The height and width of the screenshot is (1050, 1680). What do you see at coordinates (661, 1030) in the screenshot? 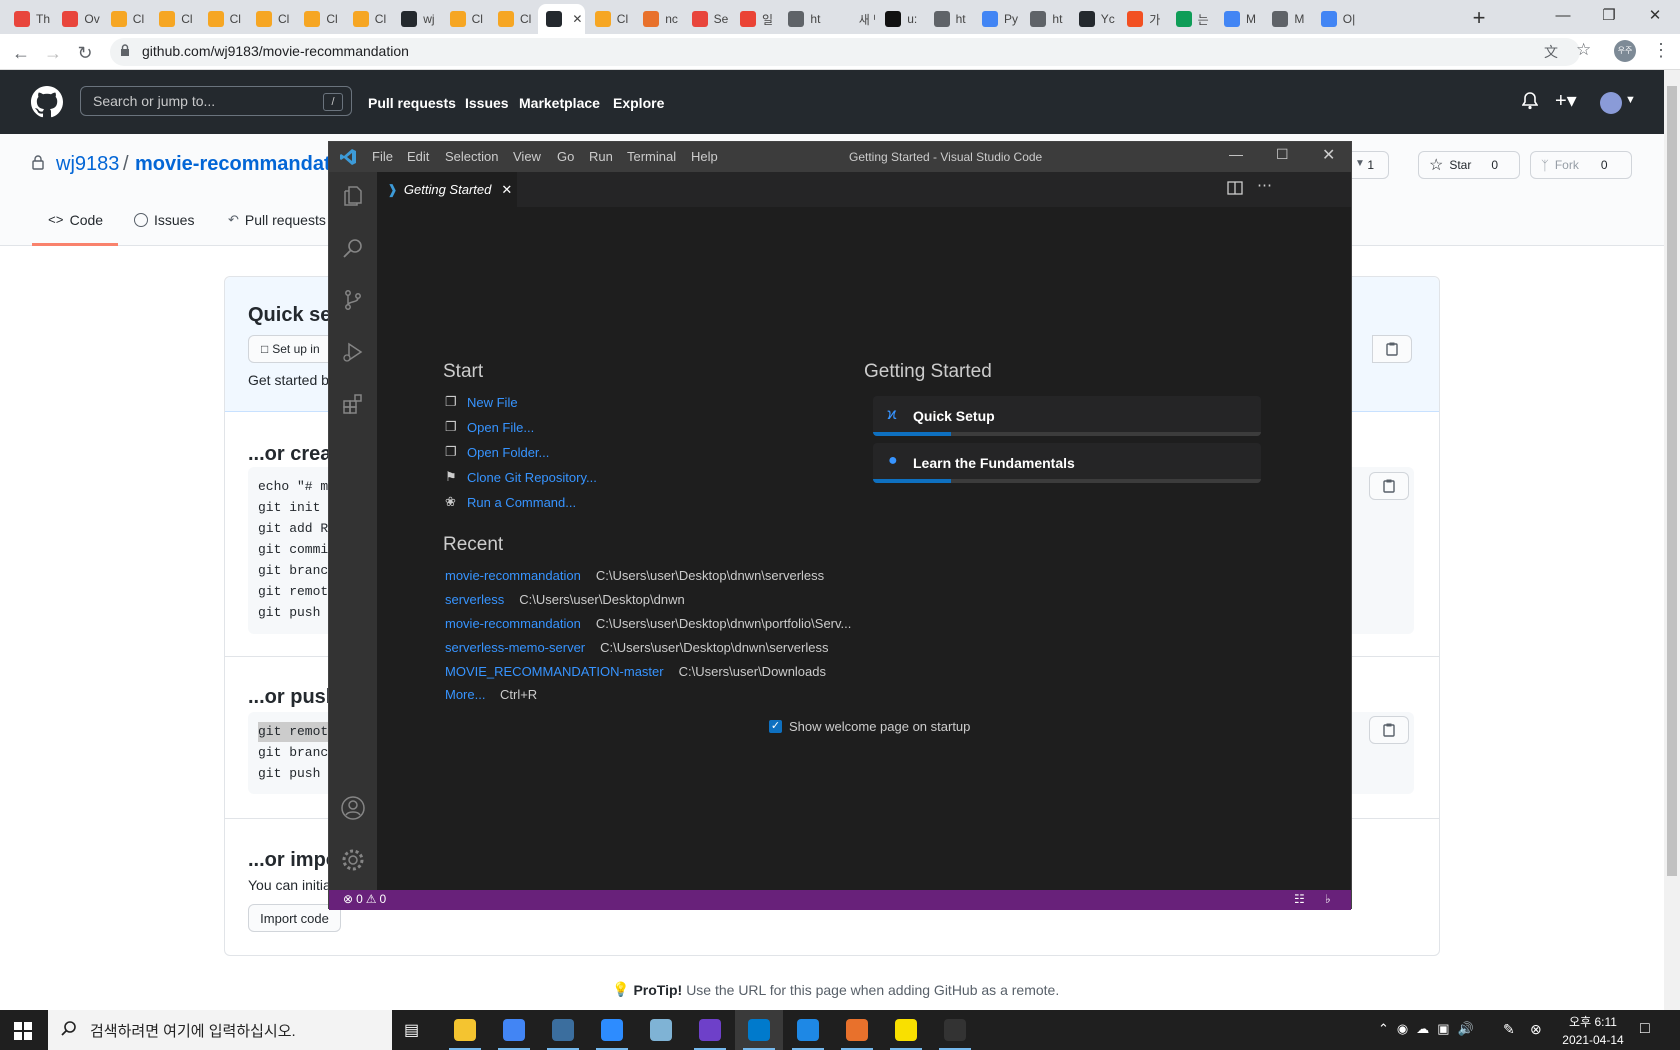
I see `taskbar-app-app` at bounding box center [661, 1030].